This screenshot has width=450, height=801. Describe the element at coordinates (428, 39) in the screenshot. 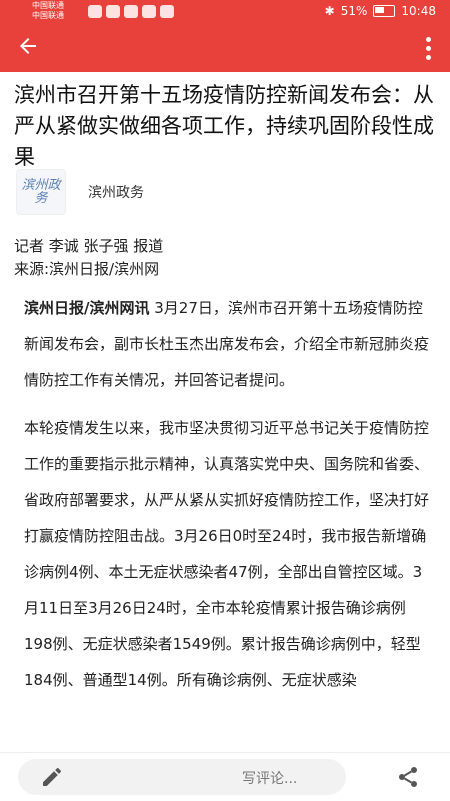

I see `more-vert-icon` at that location.